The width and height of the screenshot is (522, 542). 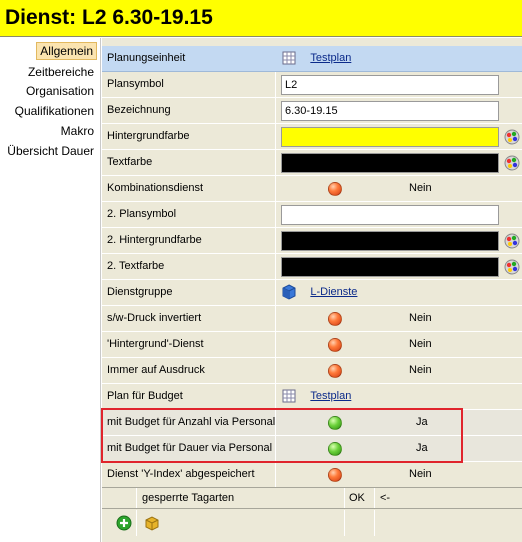 What do you see at coordinates (312, 423) in the screenshot?
I see `row-budget-anzahl: mit Budget für Anzahl via Personal Ja` at bounding box center [312, 423].